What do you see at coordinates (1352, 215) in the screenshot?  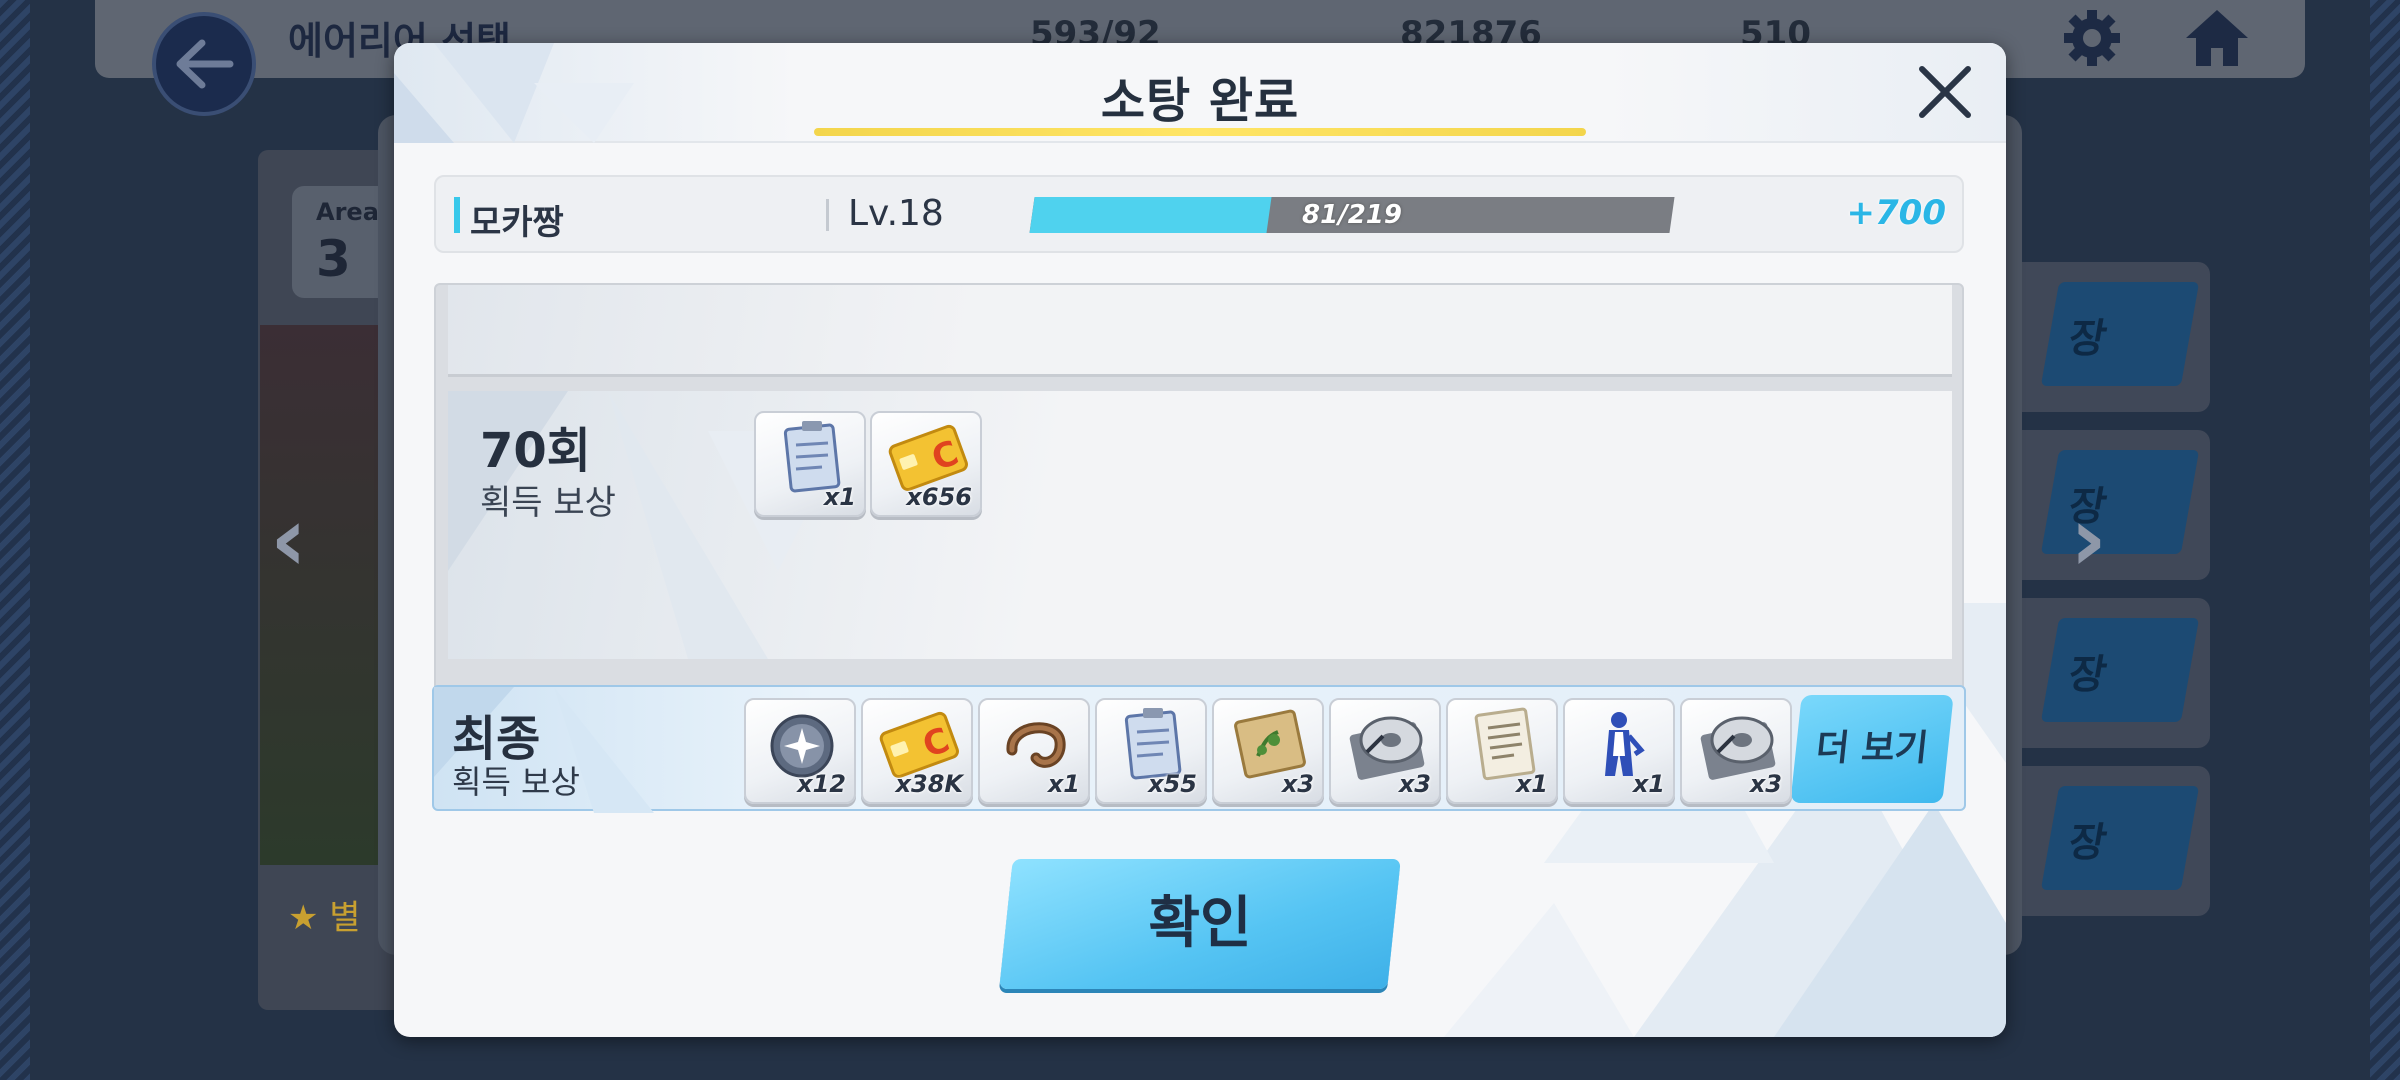 I see `exp-progress-text: 81/219` at bounding box center [1352, 215].